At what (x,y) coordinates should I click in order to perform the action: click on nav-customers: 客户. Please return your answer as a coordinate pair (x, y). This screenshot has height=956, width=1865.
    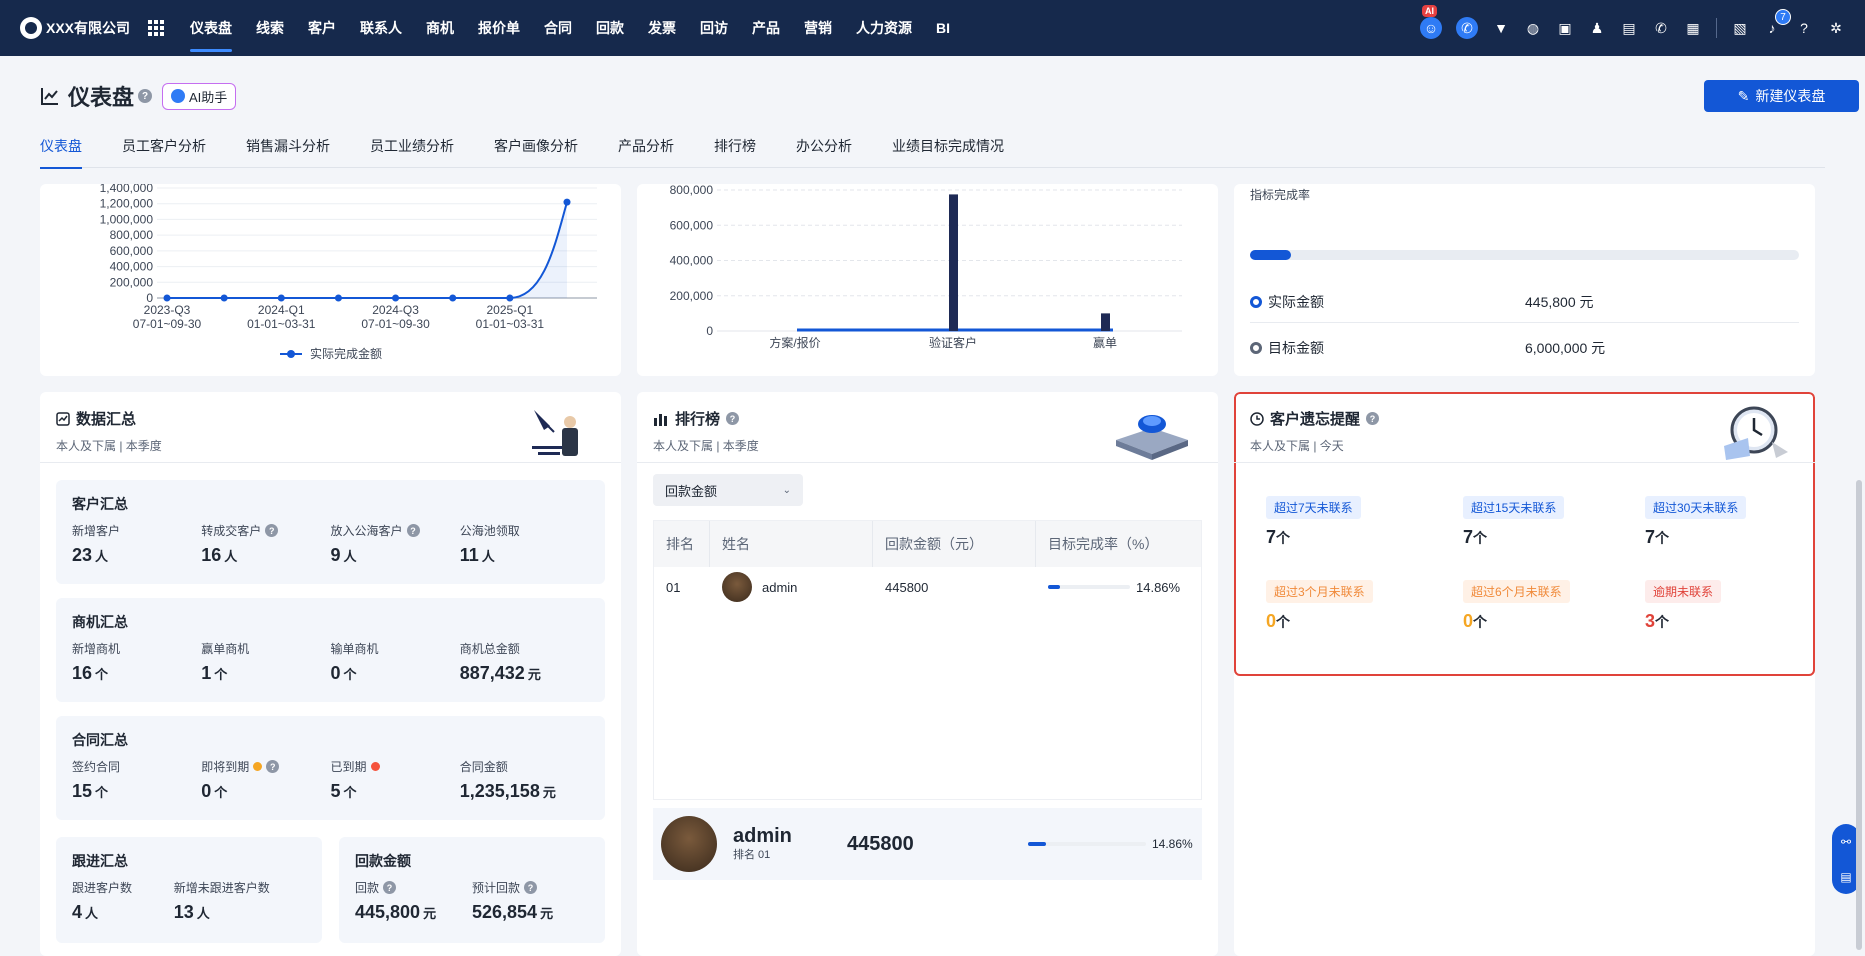
    Looking at the image, I should click on (322, 28).